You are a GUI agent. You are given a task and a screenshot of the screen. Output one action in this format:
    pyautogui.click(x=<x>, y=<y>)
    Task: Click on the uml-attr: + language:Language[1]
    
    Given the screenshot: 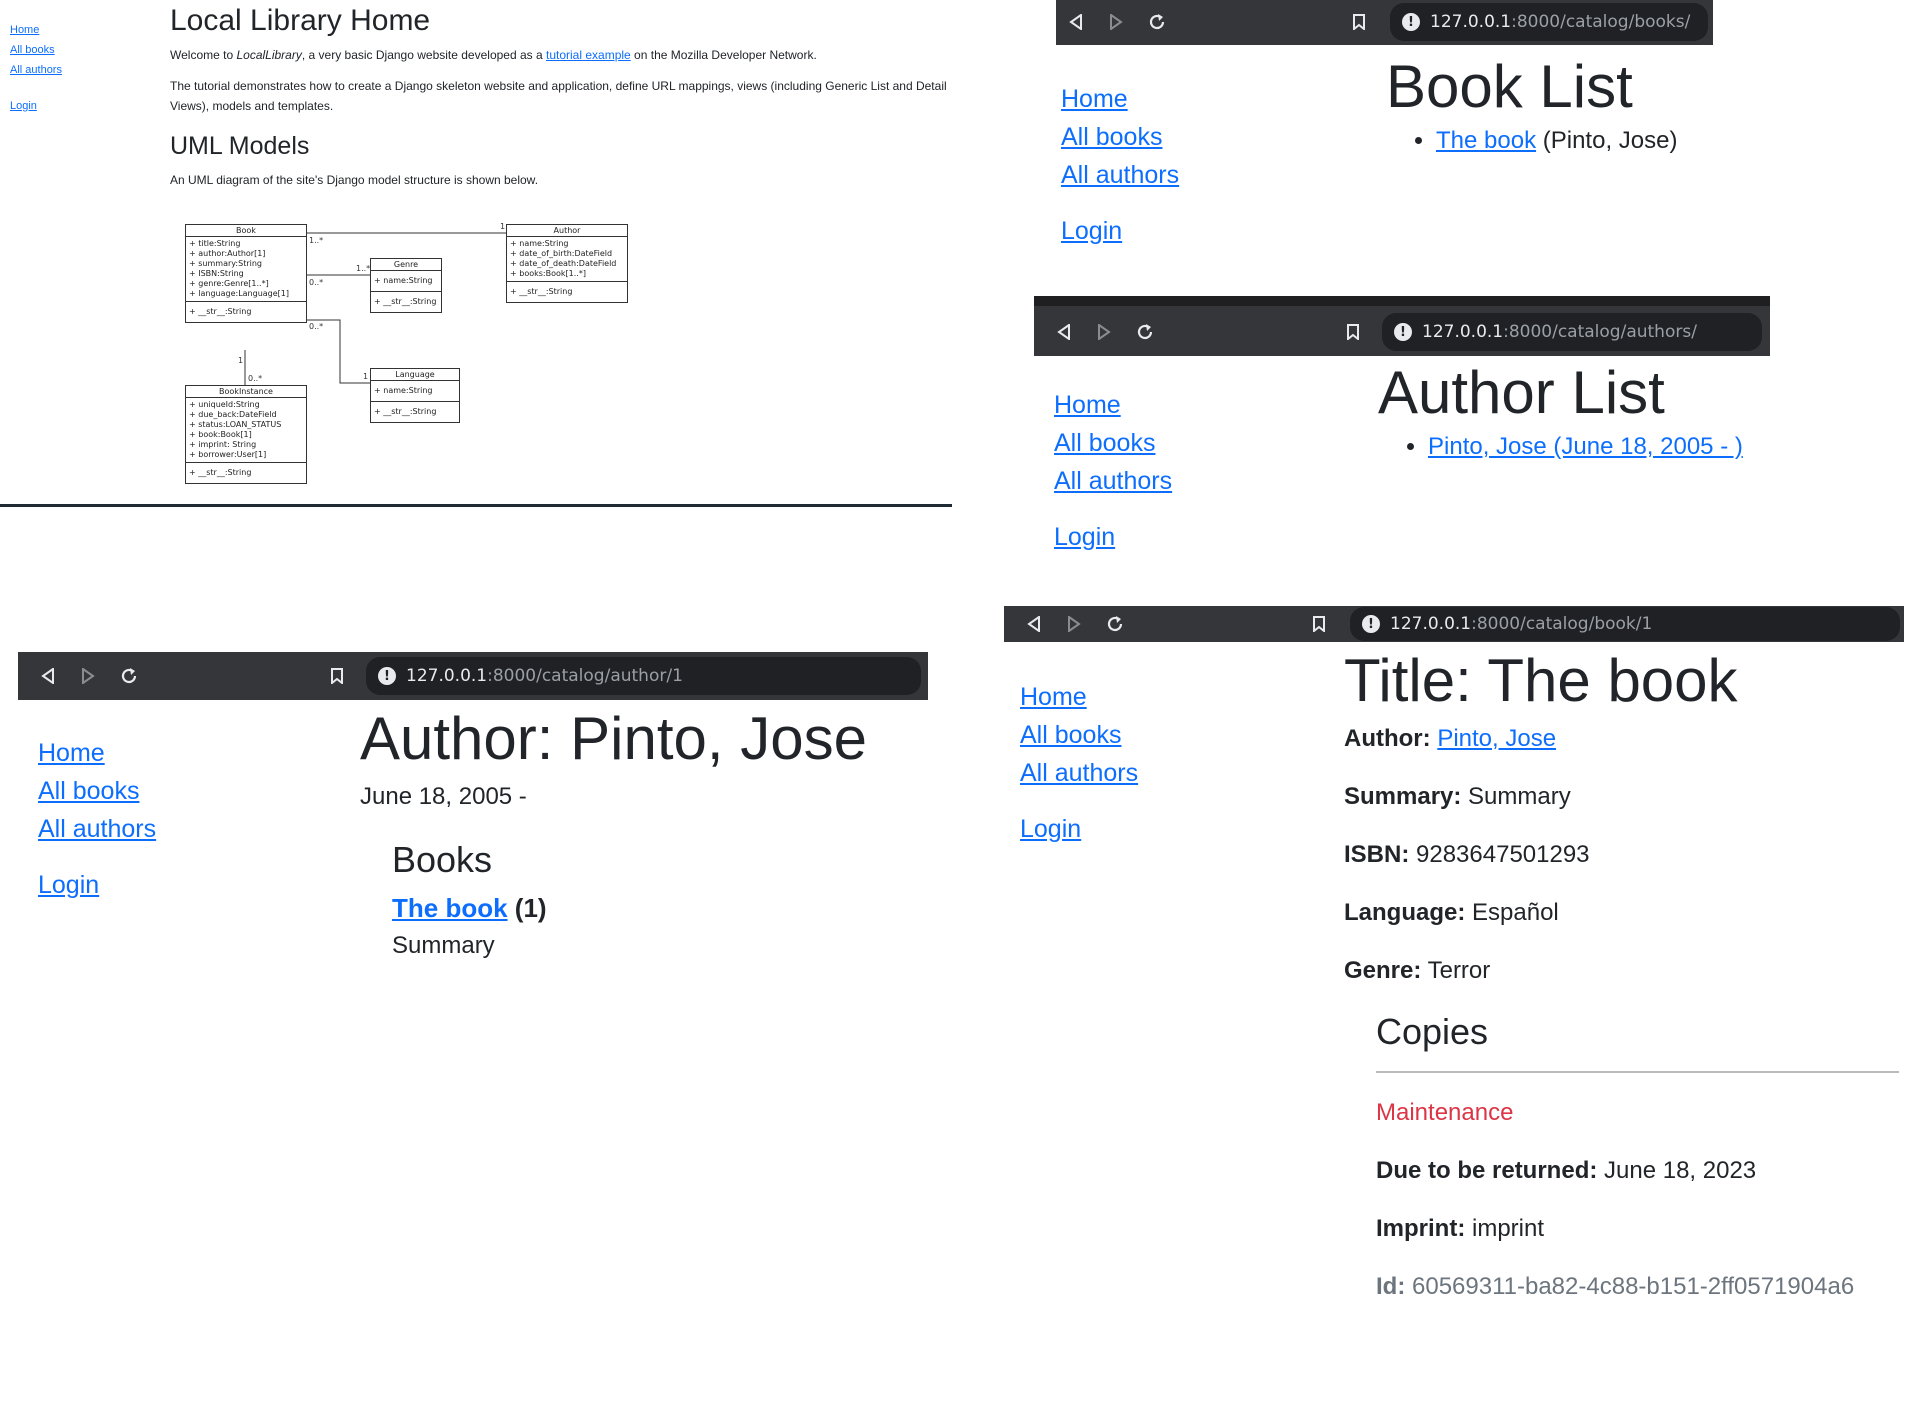 What is the action you would take?
    pyautogui.click(x=239, y=293)
    